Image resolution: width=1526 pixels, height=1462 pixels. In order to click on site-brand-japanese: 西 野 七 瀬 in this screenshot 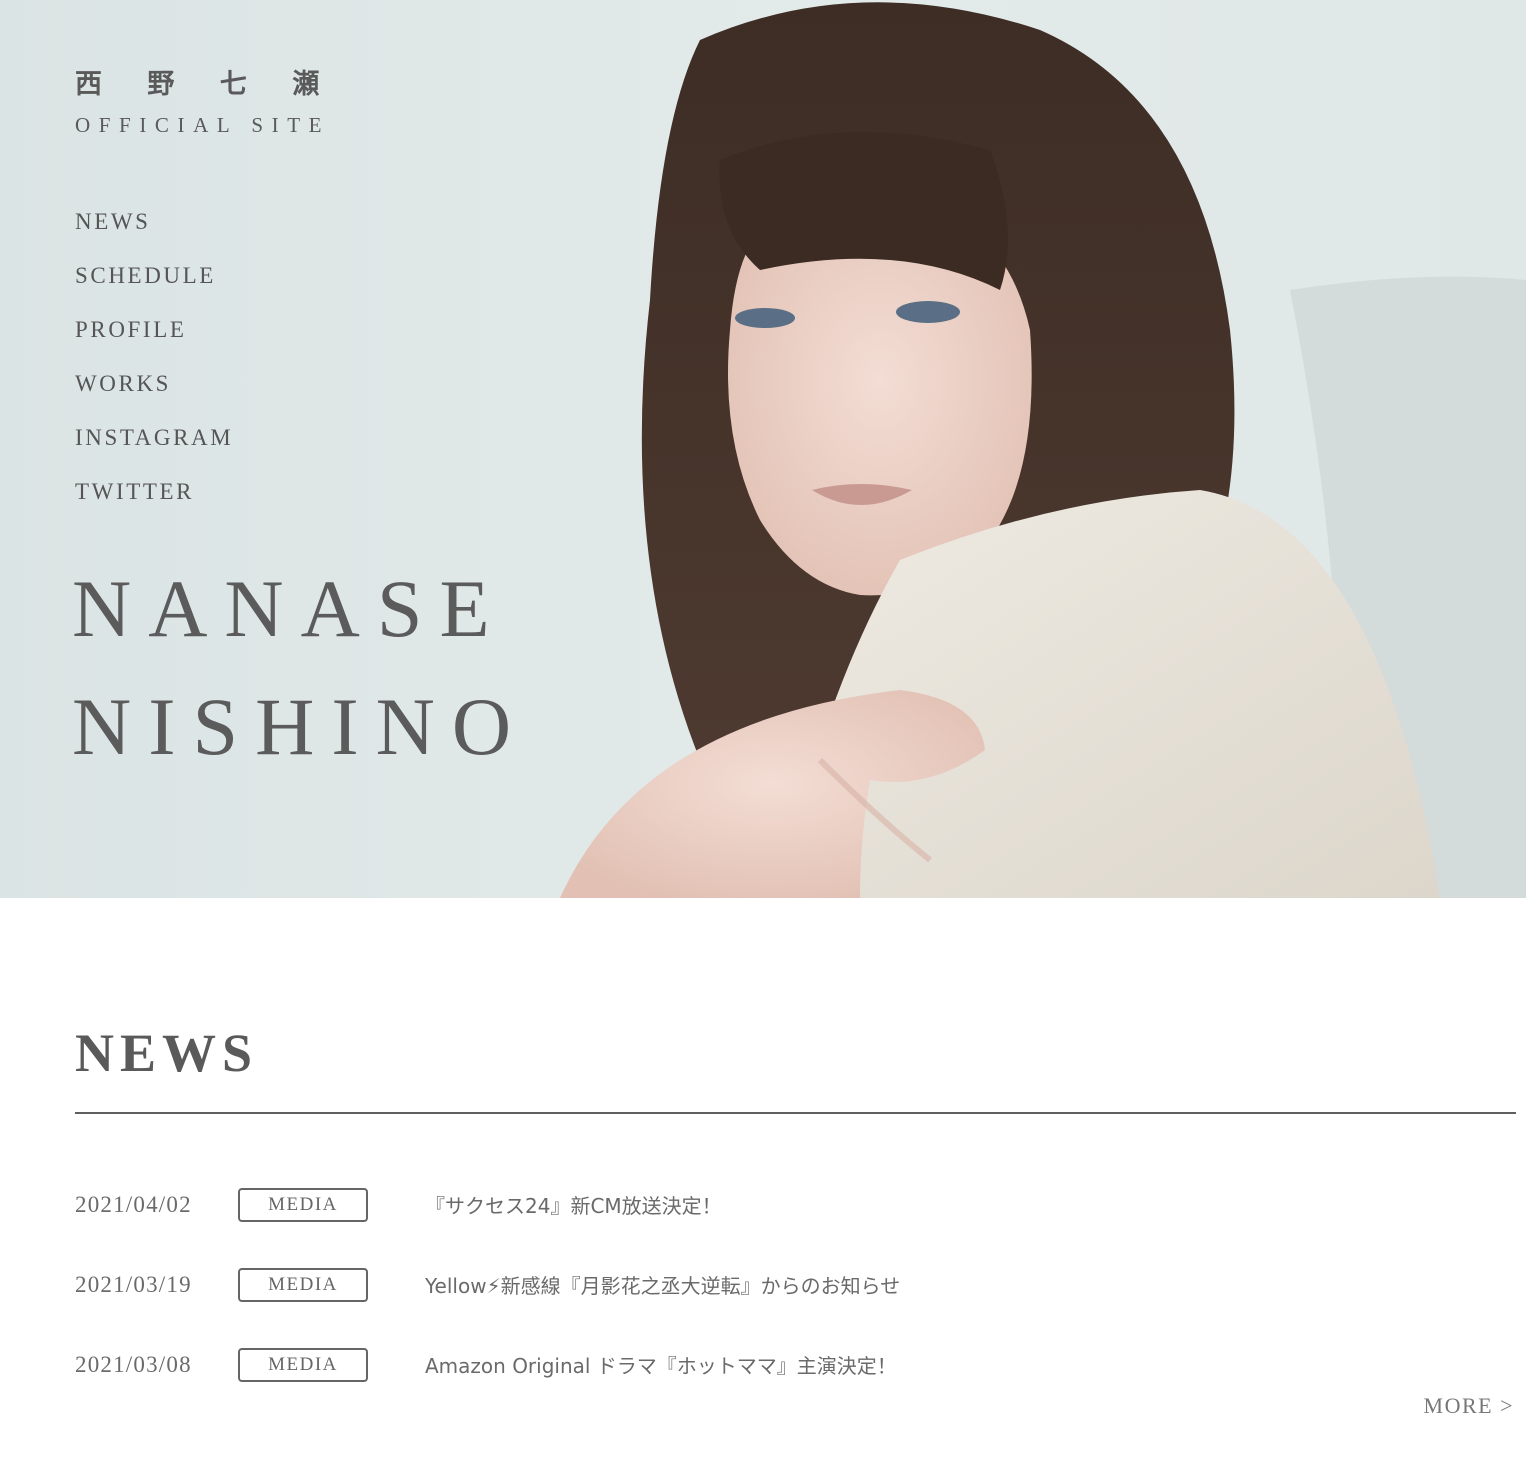, I will do `click(206, 81)`.